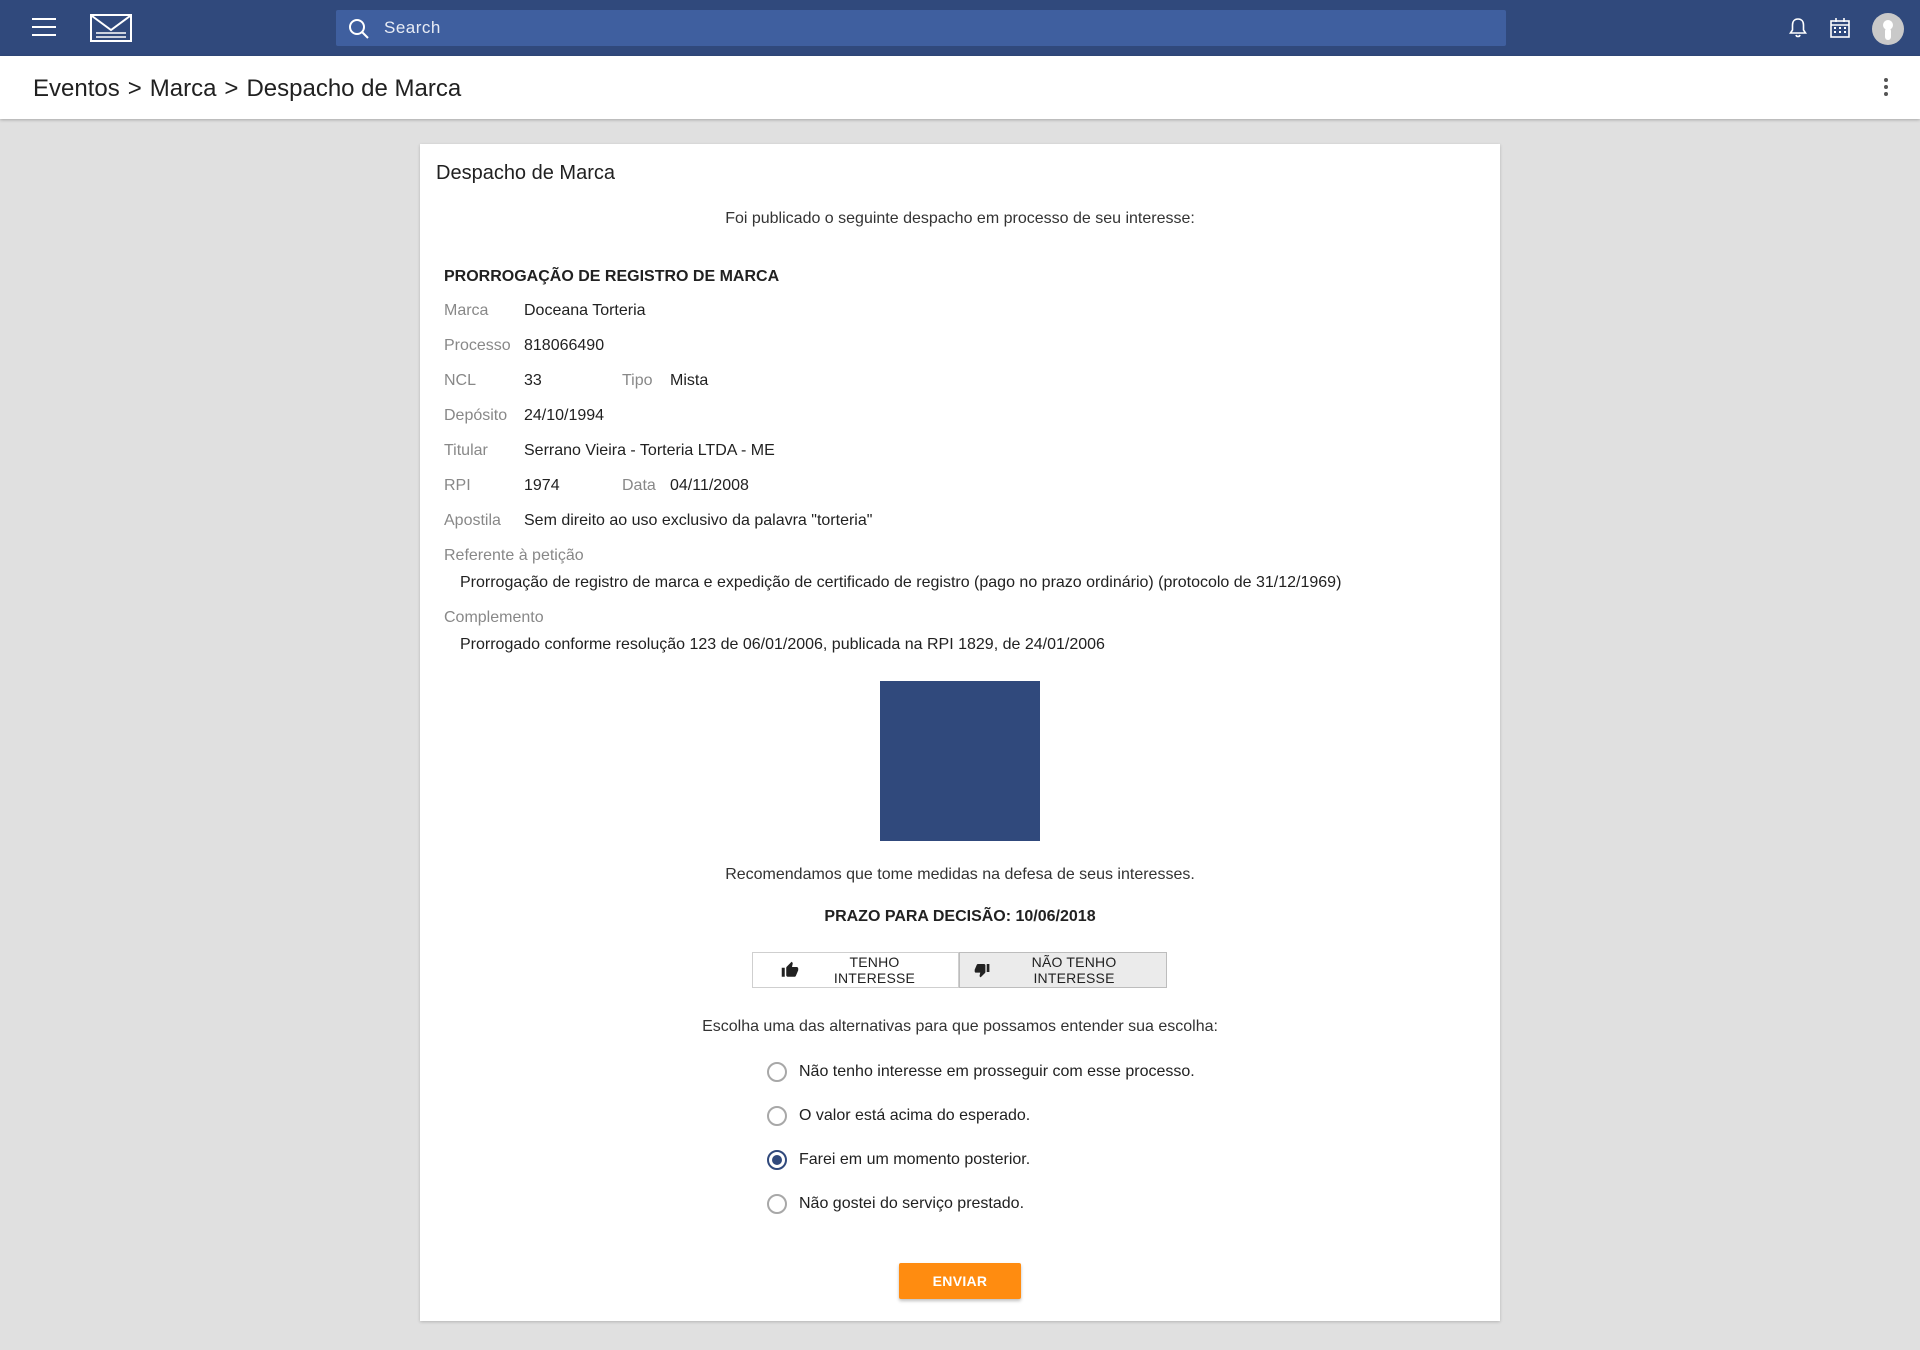  I want to click on field-label: Marca, so click(466, 310).